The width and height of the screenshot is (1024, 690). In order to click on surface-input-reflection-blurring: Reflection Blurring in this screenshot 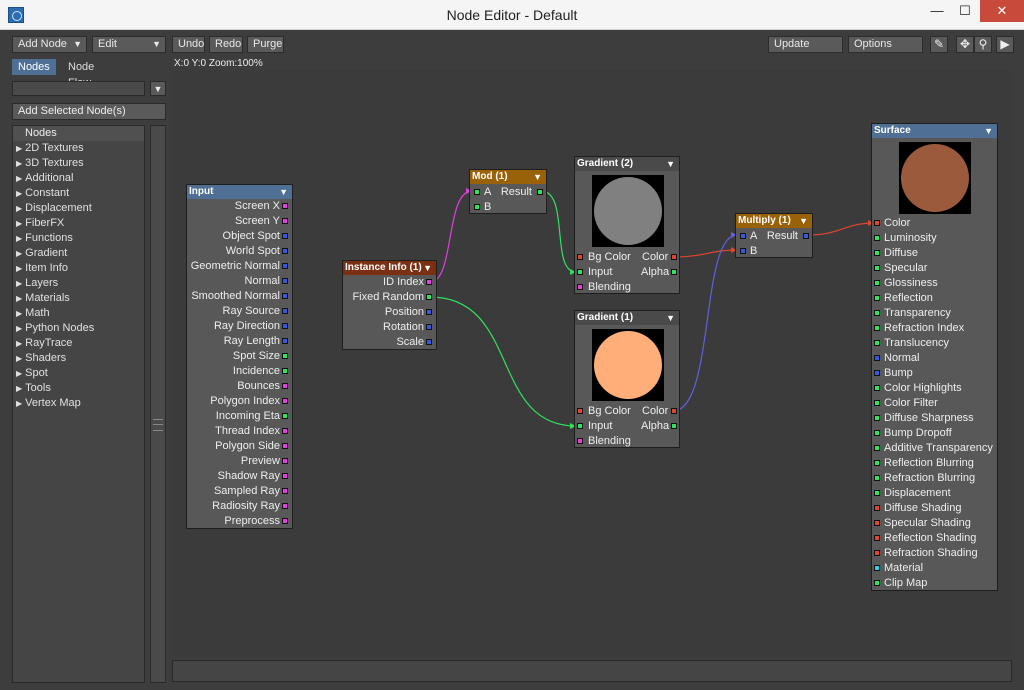, I will do `click(924, 463)`.